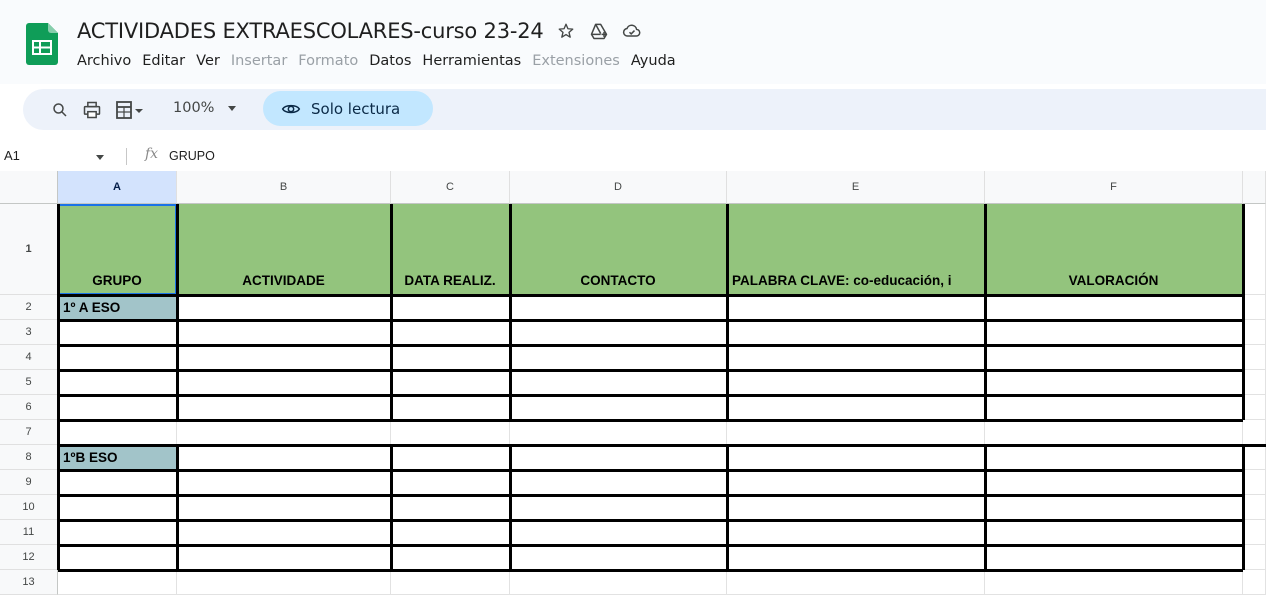 Image resolution: width=1266 pixels, height=596 pixels. Describe the element at coordinates (566, 31) in the screenshot. I see `star-icon` at that location.